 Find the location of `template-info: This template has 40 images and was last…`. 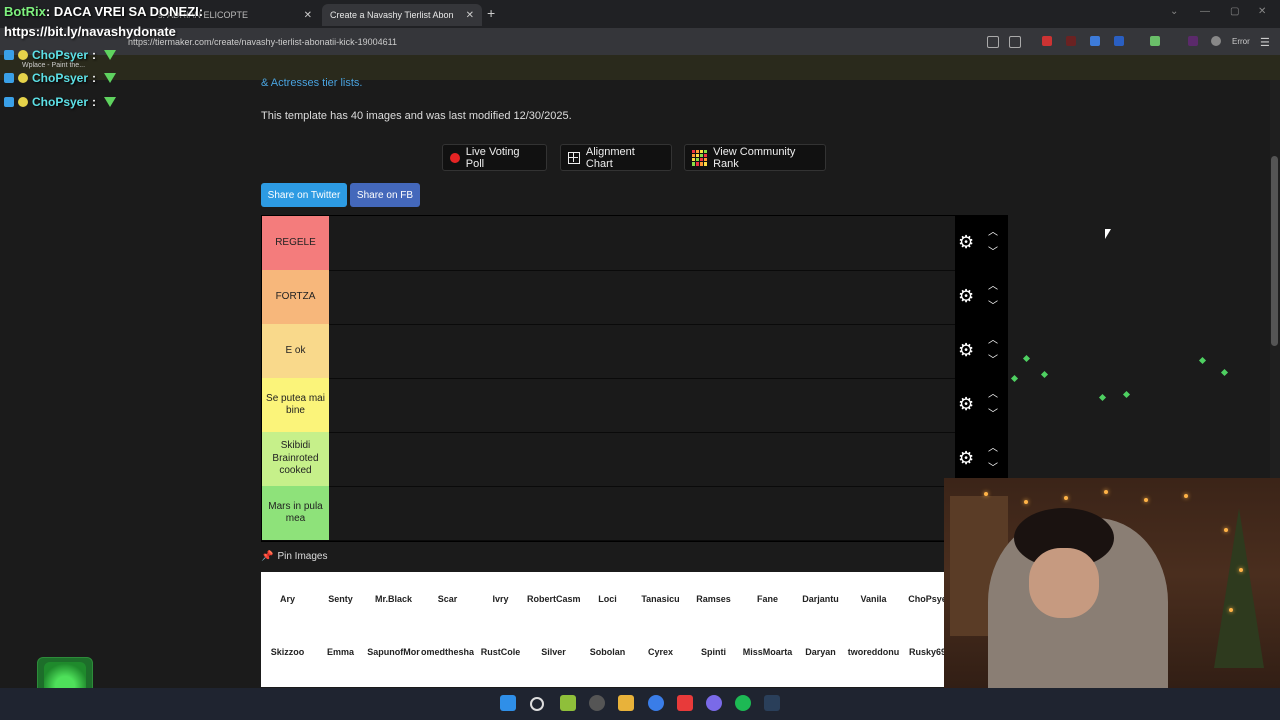

template-info: This template has 40 images and was last… is located at coordinates (416, 116).